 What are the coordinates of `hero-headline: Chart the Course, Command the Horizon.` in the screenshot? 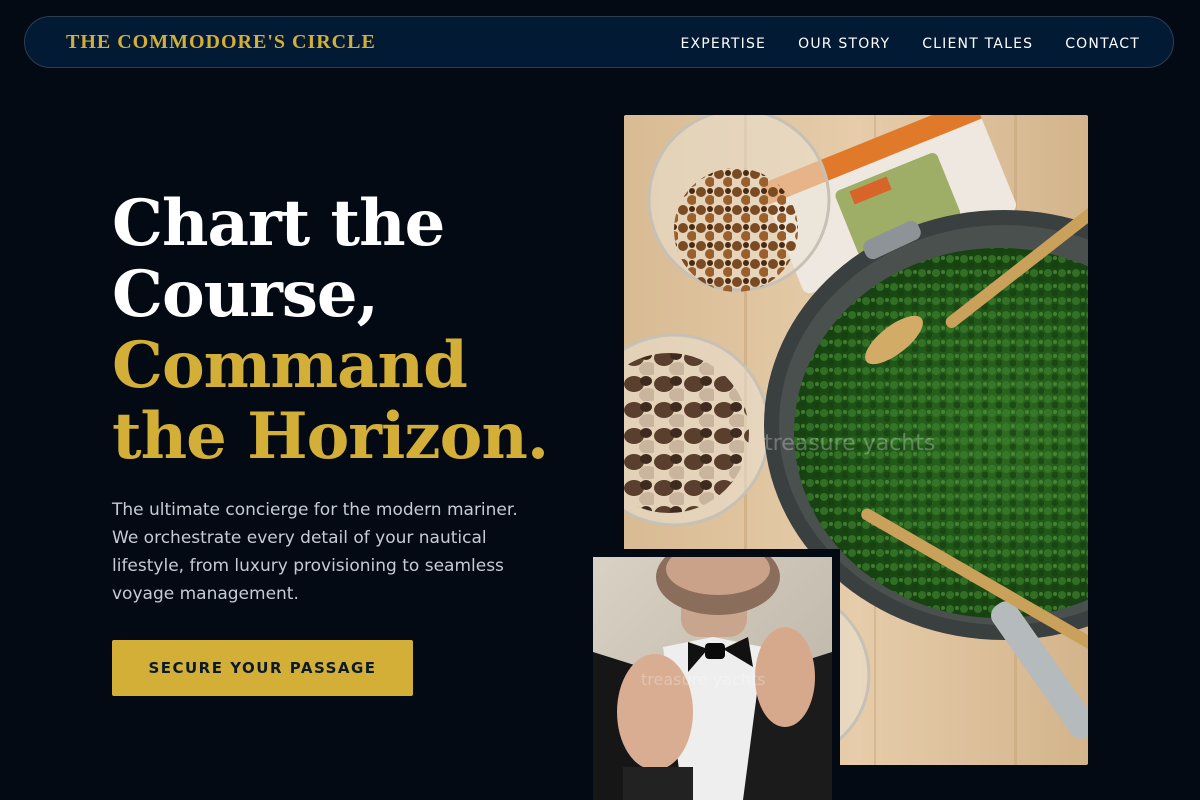 It's located at (347, 330).